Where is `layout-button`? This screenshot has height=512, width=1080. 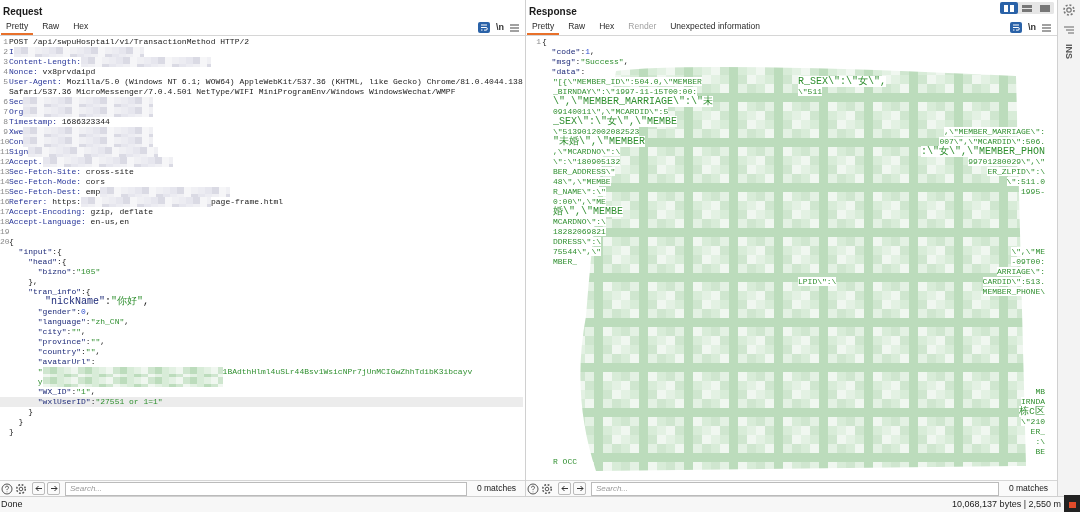 layout-button is located at coordinates (1009, 8).